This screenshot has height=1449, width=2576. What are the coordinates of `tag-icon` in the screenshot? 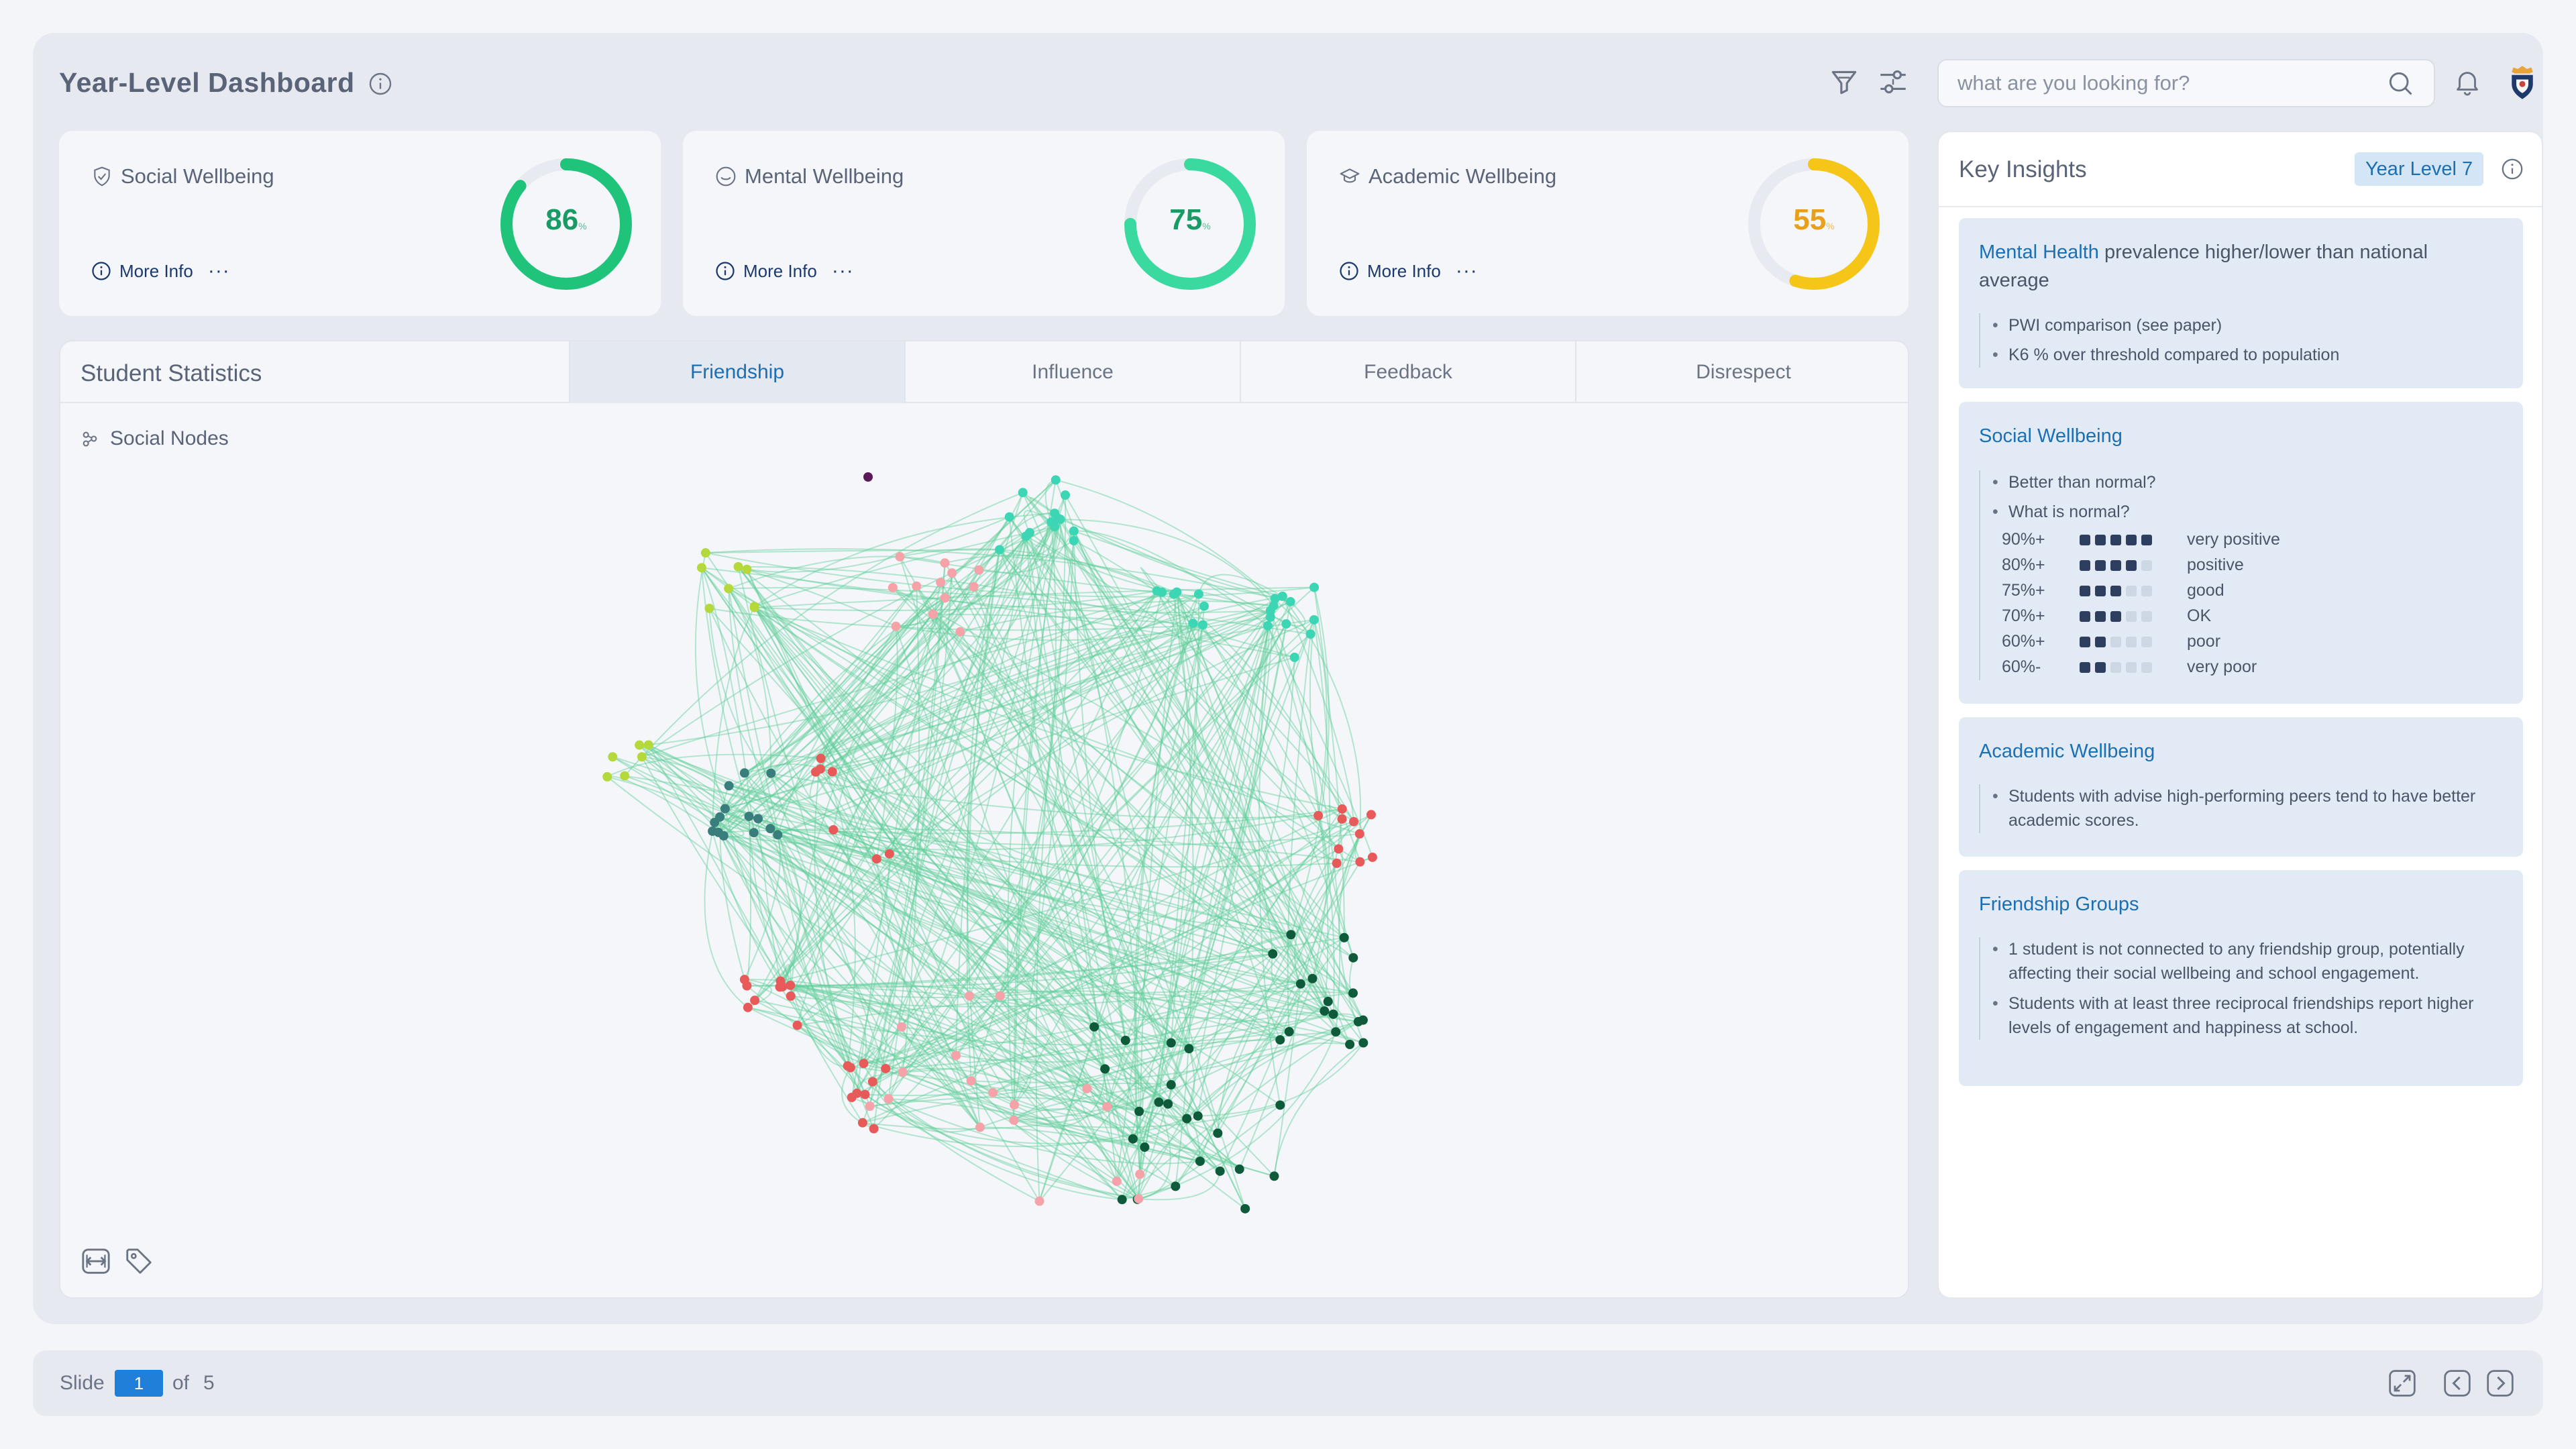 It's located at (138, 1261).